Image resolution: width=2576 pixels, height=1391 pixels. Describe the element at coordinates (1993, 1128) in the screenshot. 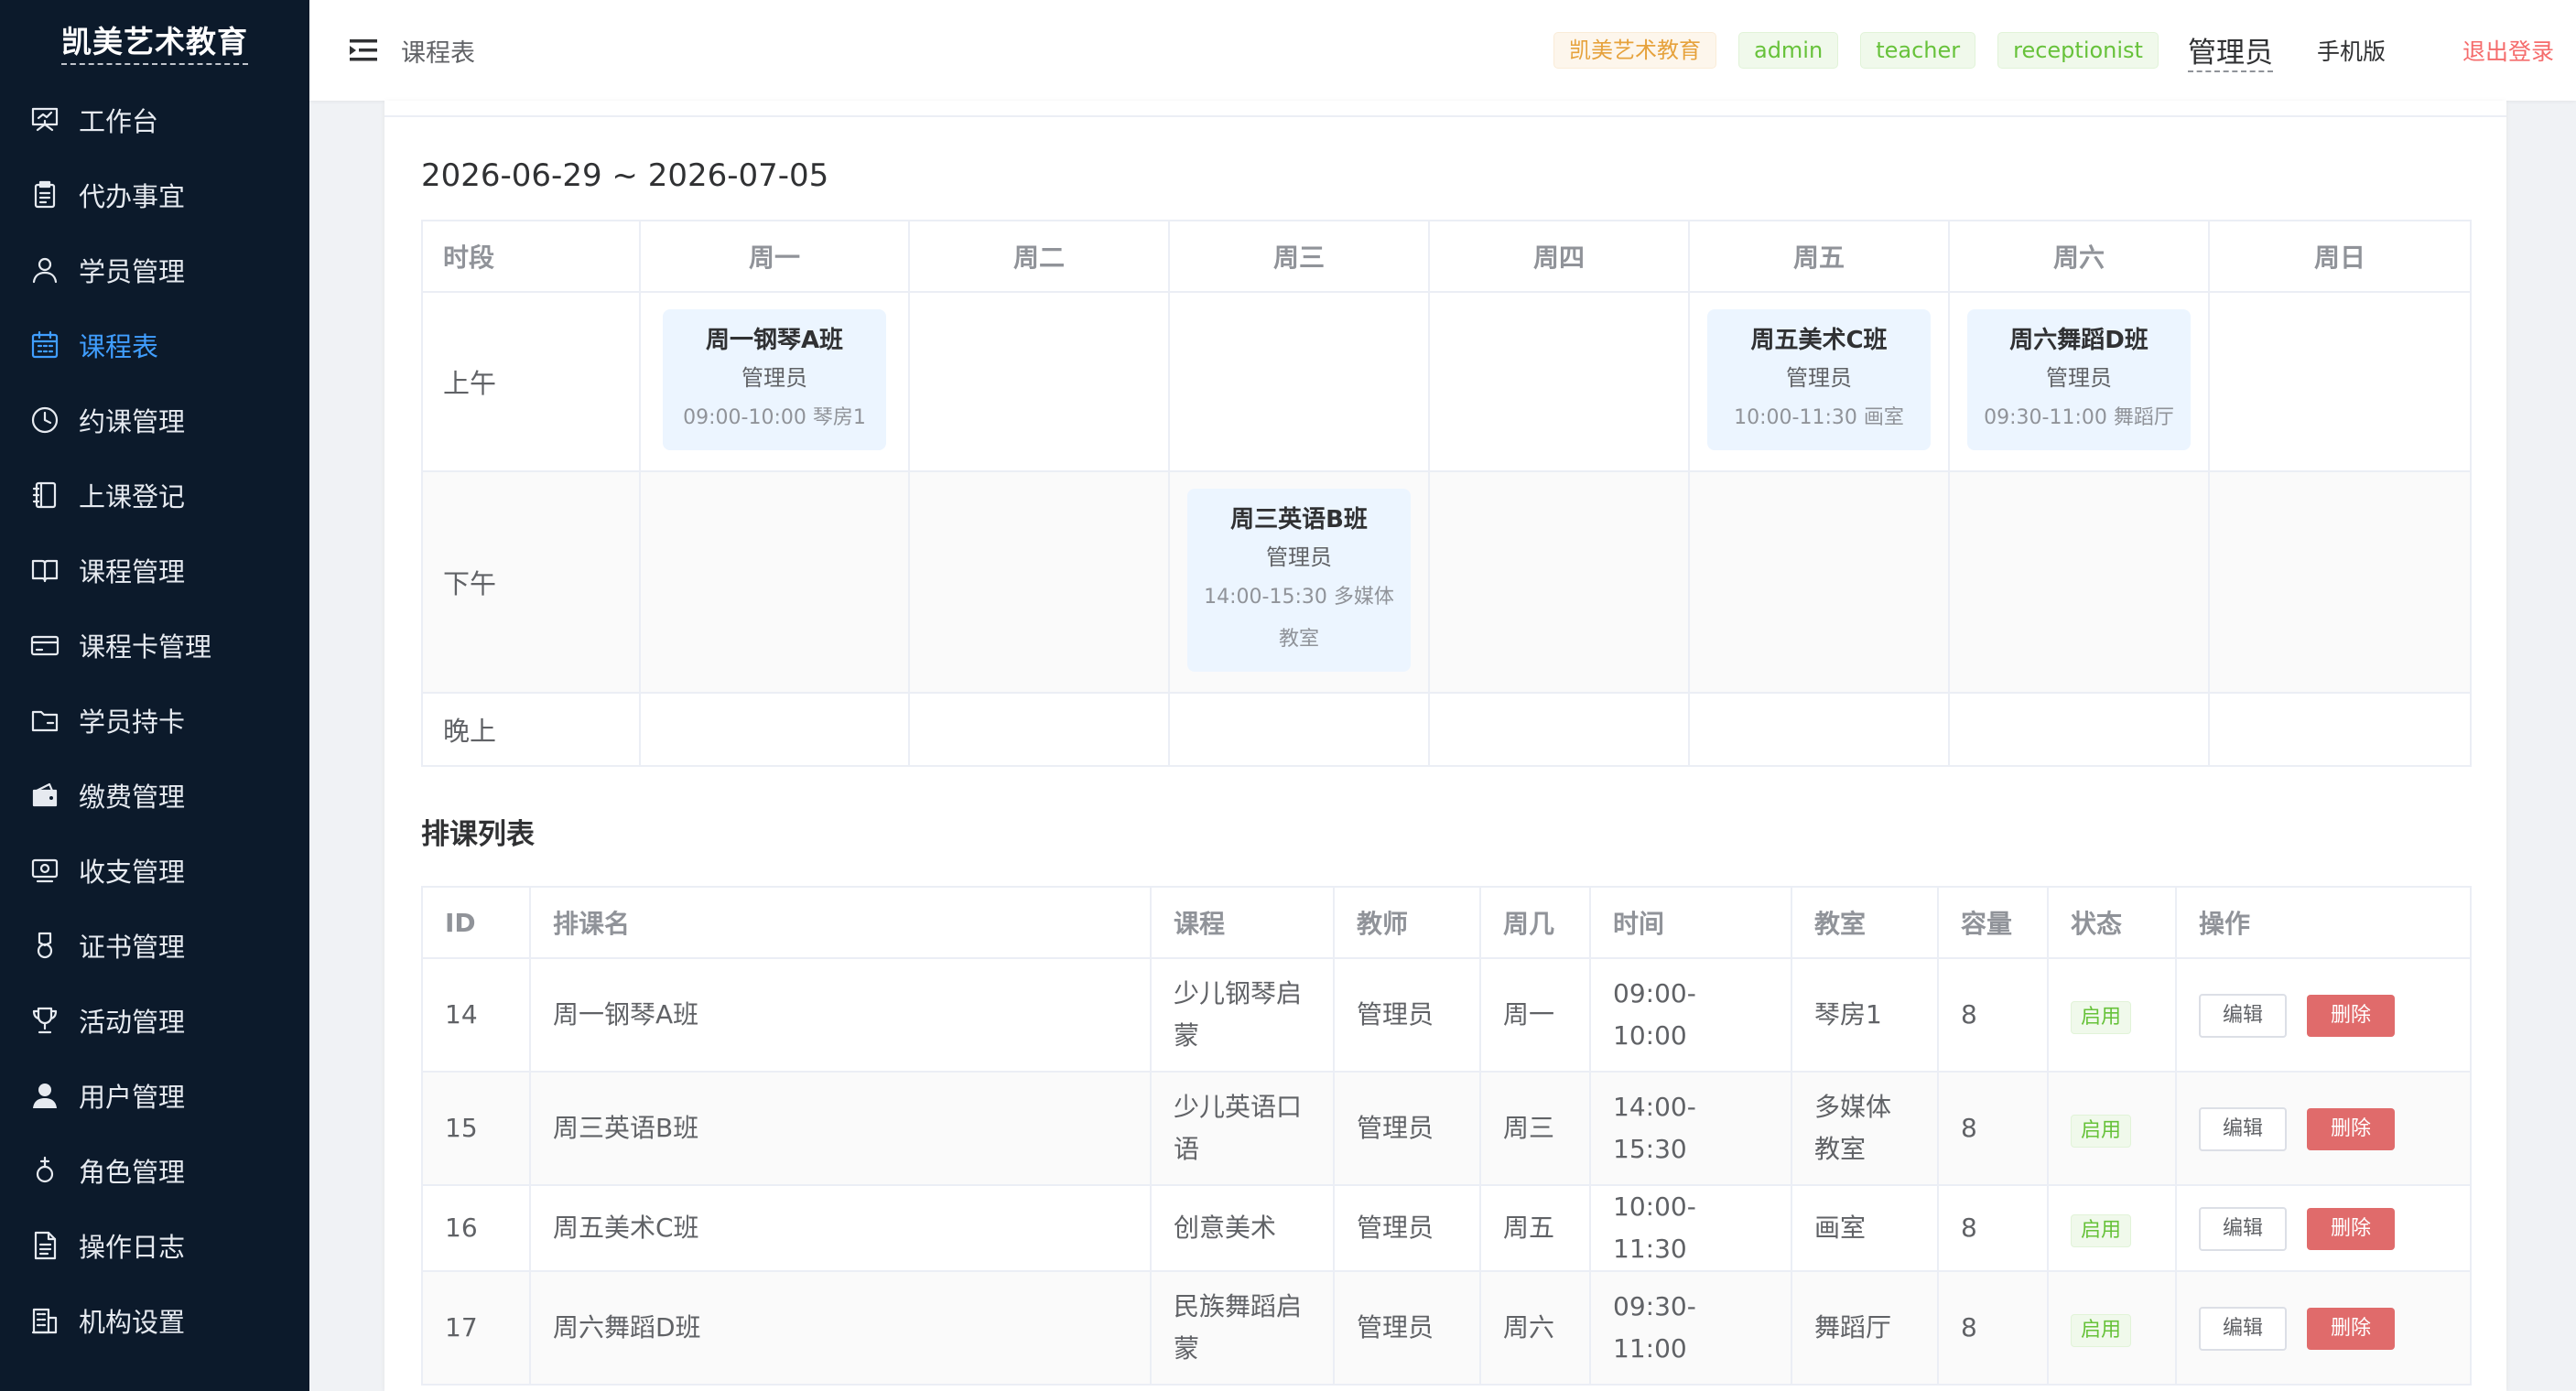

I see `cell-capacity: 8` at that location.